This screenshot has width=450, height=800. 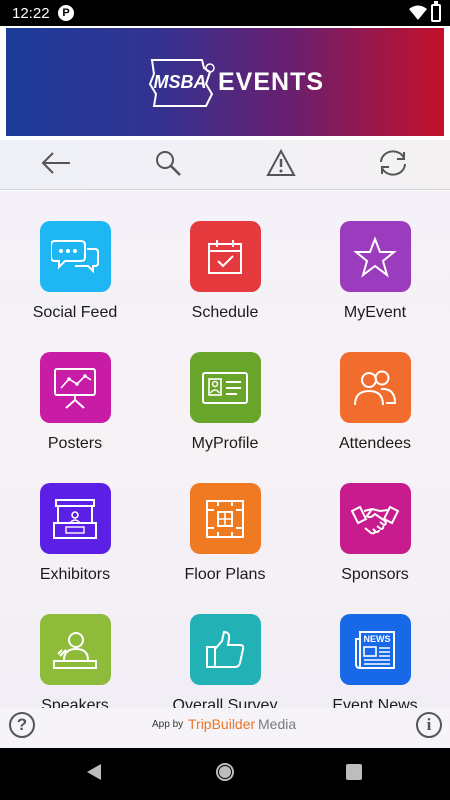 I want to click on msba-logo: MSBA, so click(x=180, y=86).